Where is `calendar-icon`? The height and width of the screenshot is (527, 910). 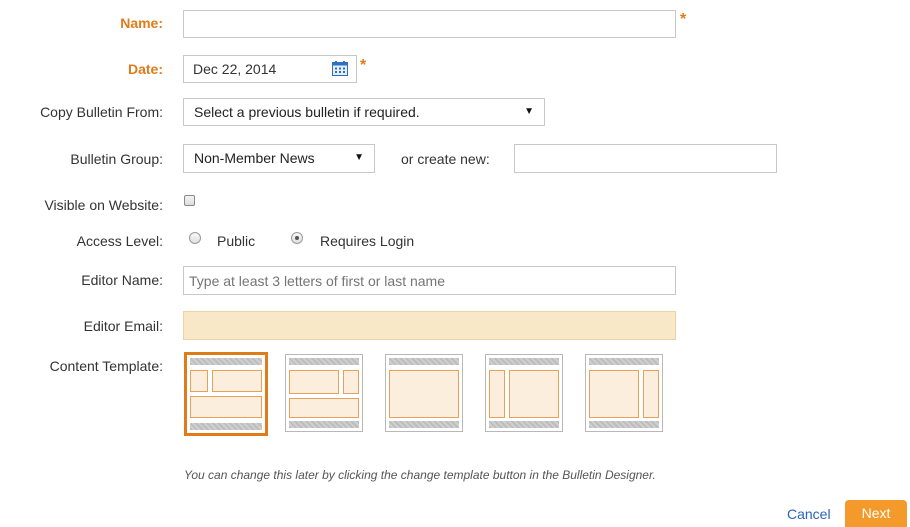
calendar-icon is located at coordinates (340, 68).